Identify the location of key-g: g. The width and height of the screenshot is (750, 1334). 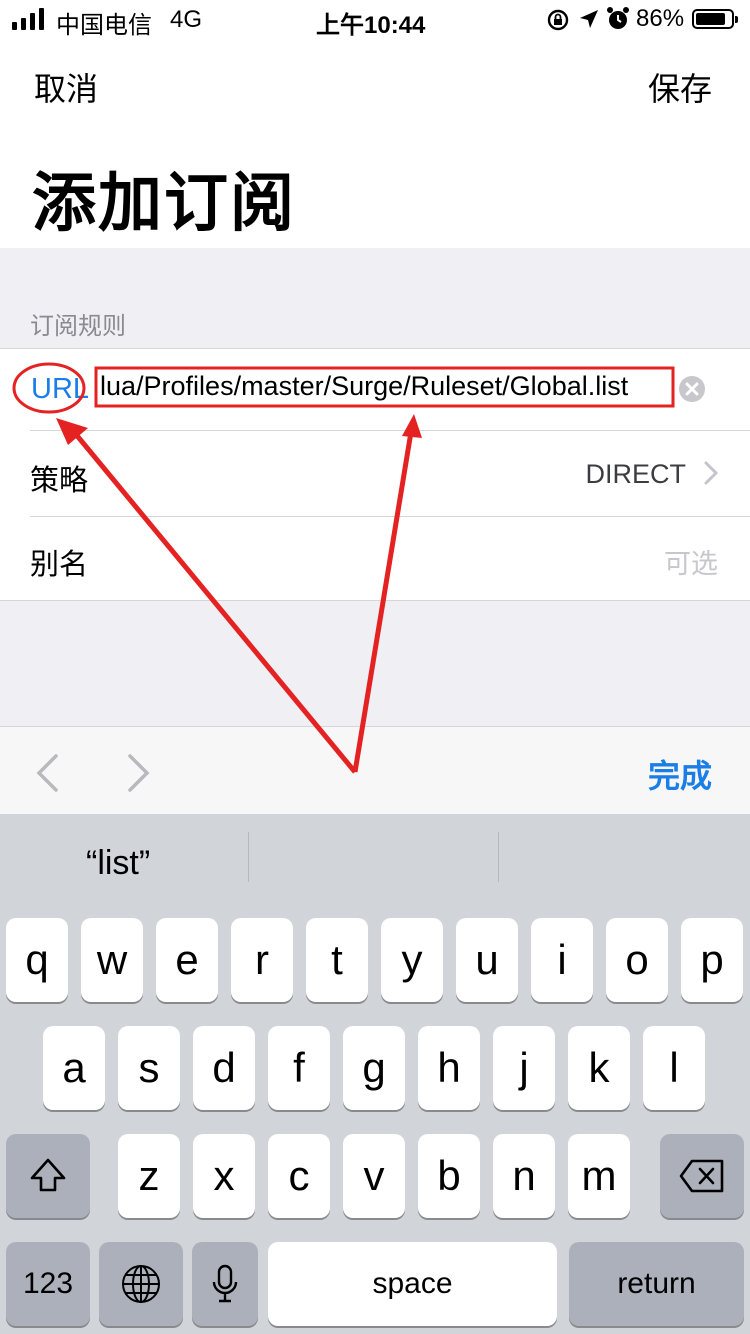
(374, 1068).